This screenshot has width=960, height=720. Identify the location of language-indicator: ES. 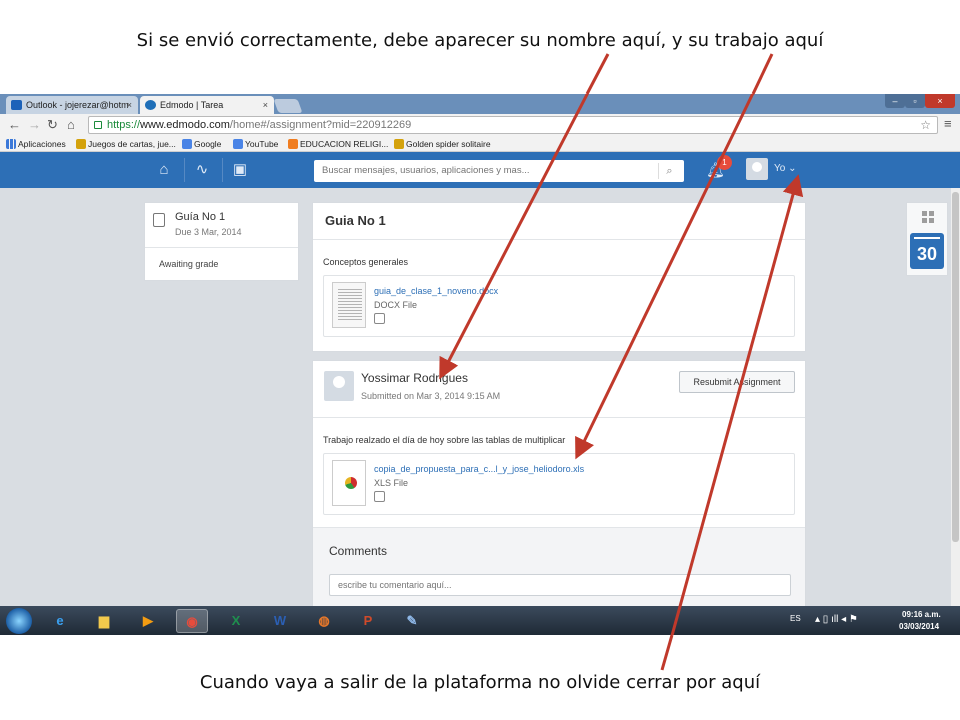
(795, 618).